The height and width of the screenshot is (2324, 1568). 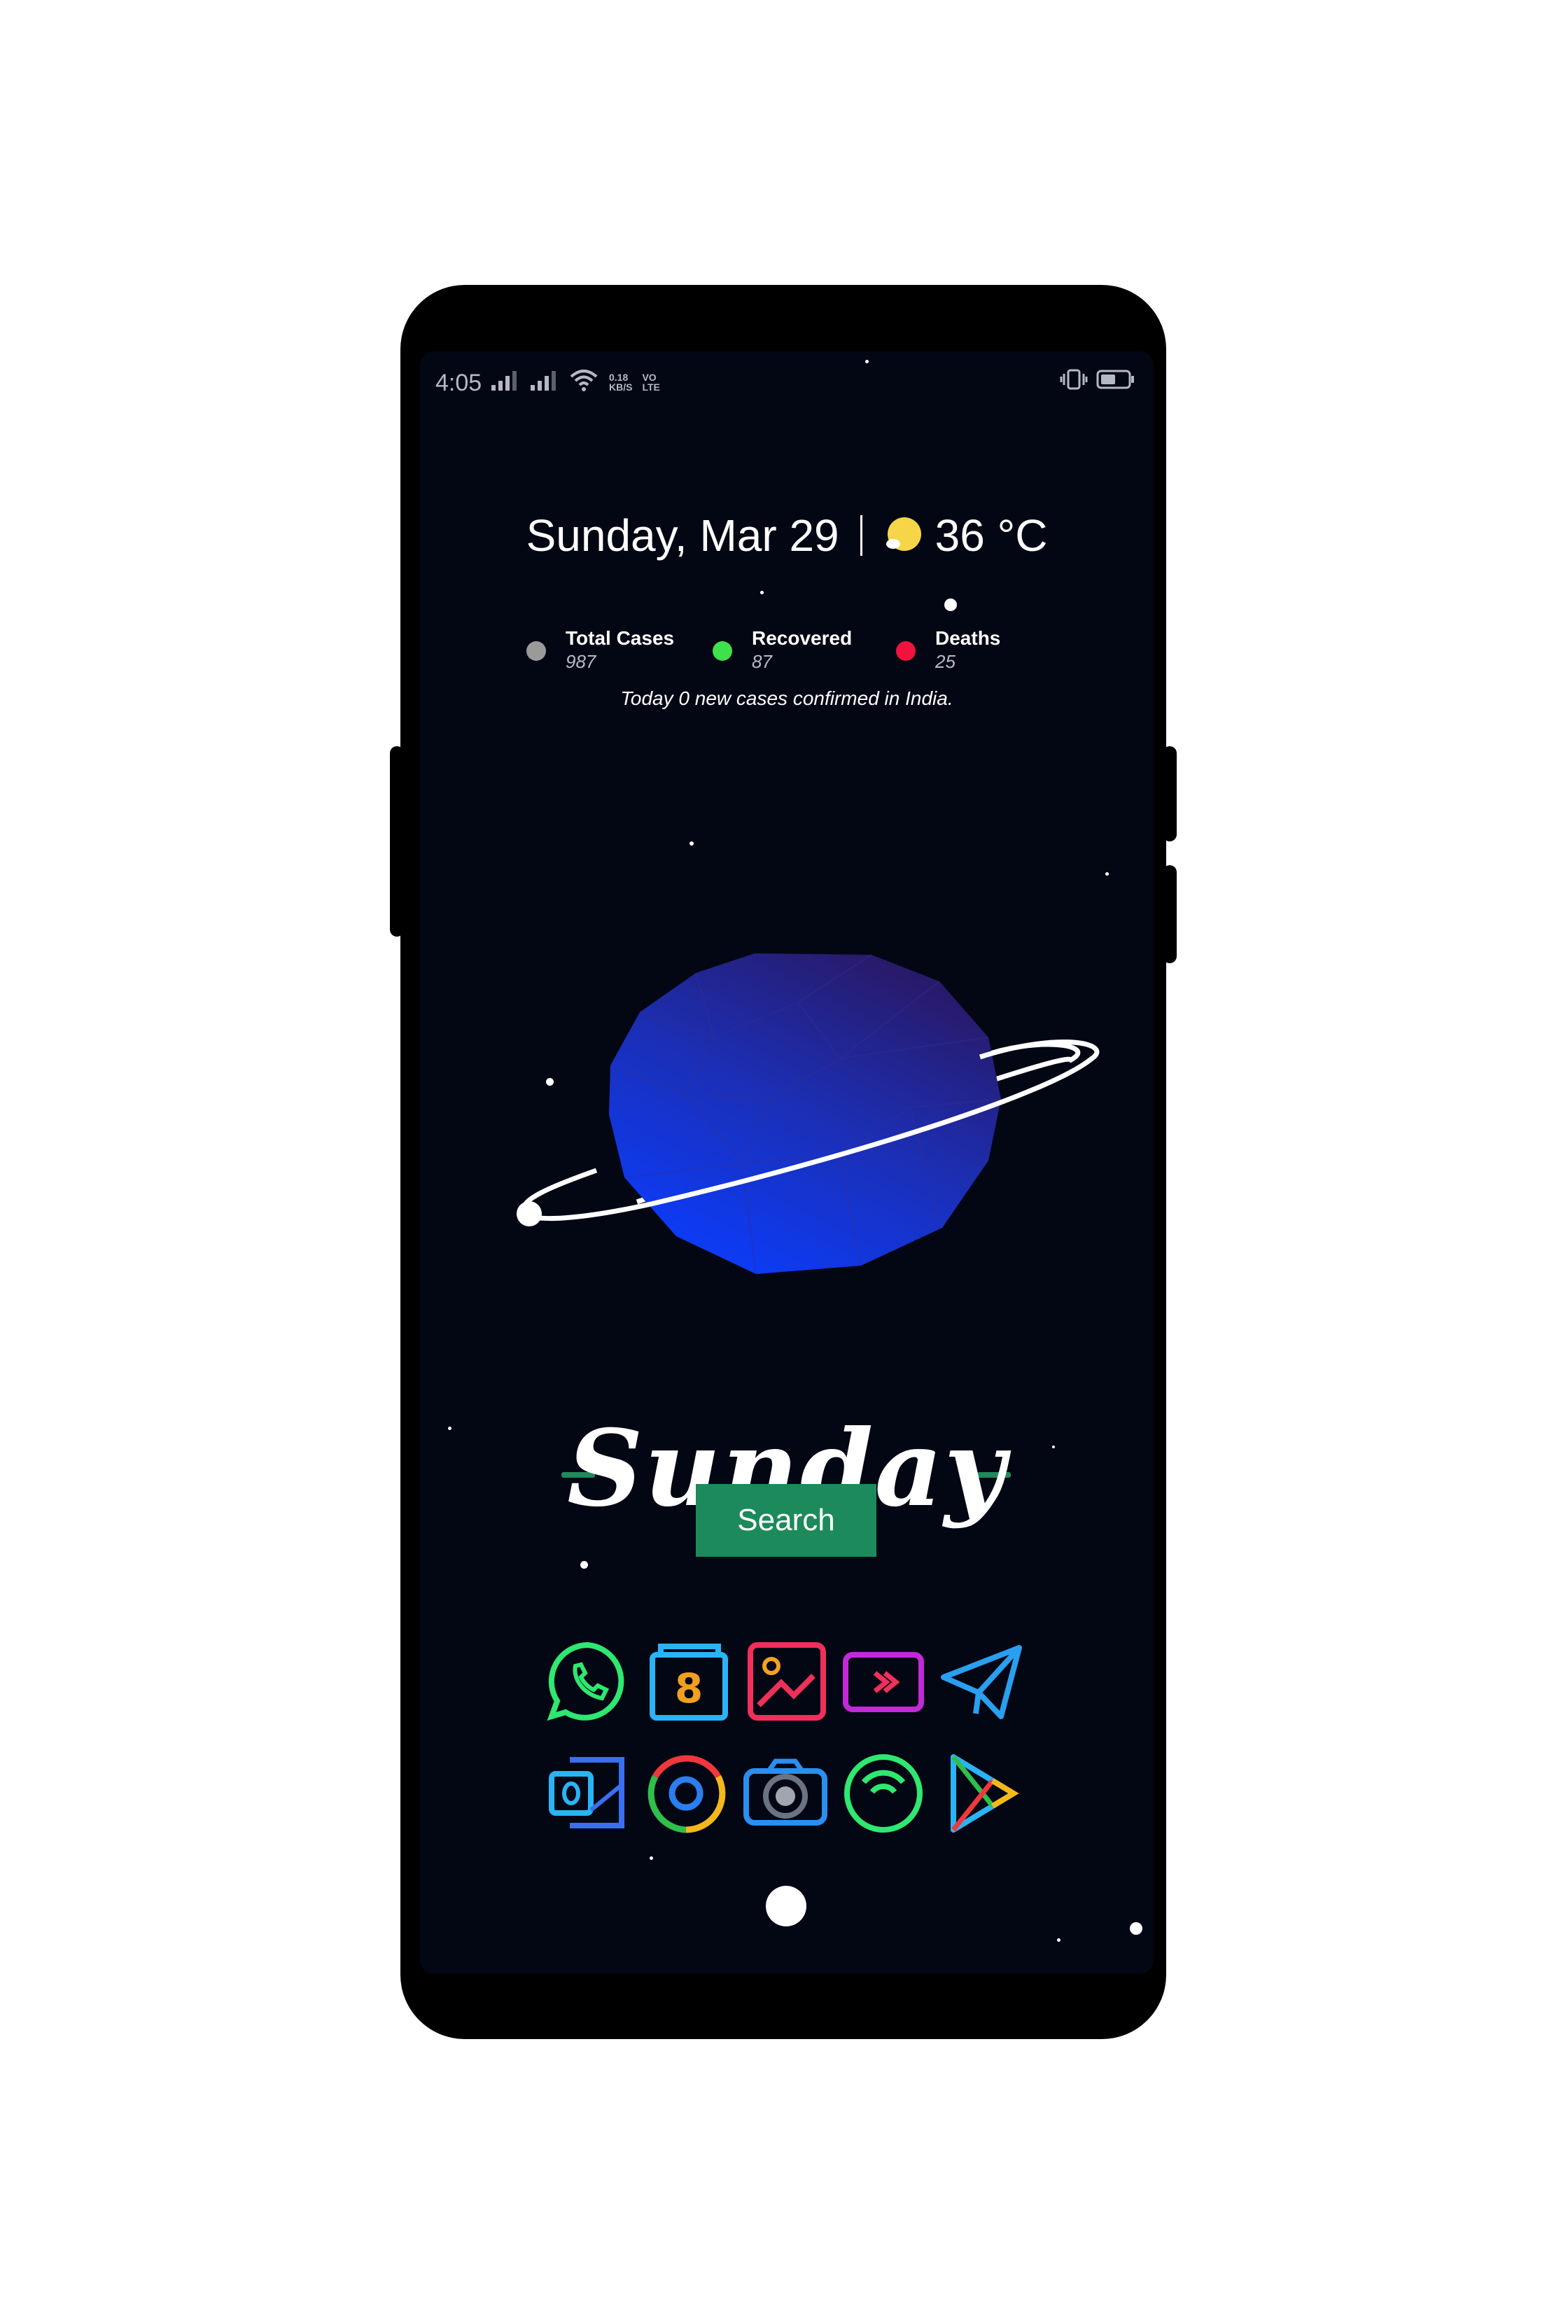 What do you see at coordinates (397, 841) in the screenshot?
I see `phone-left-button` at bounding box center [397, 841].